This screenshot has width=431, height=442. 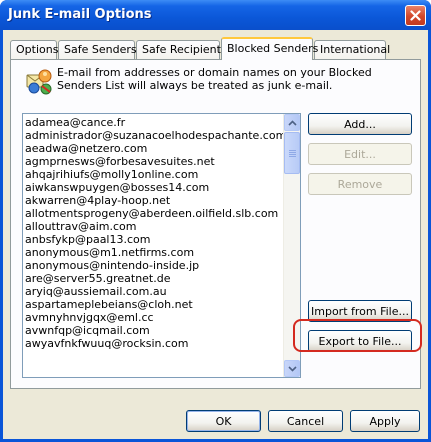 I want to click on list-item: aeadwa@netzero.com, so click(x=154, y=148).